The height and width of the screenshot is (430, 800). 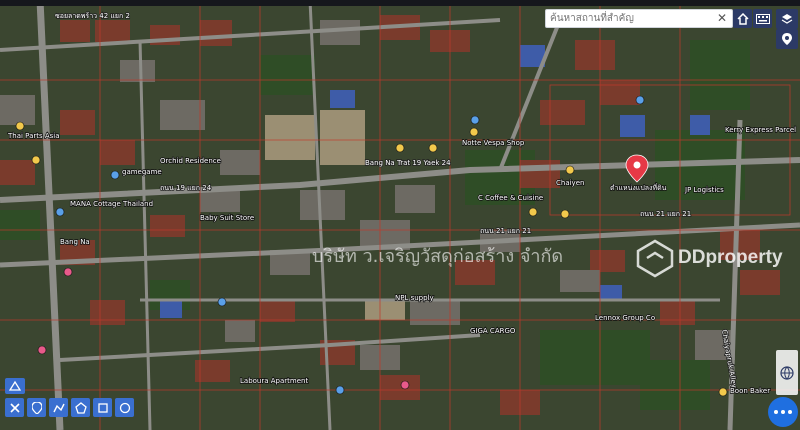 What do you see at coordinates (274, 381) in the screenshot?
I see `place-label: Laboura Apartment` at bounding box center [274, 381].